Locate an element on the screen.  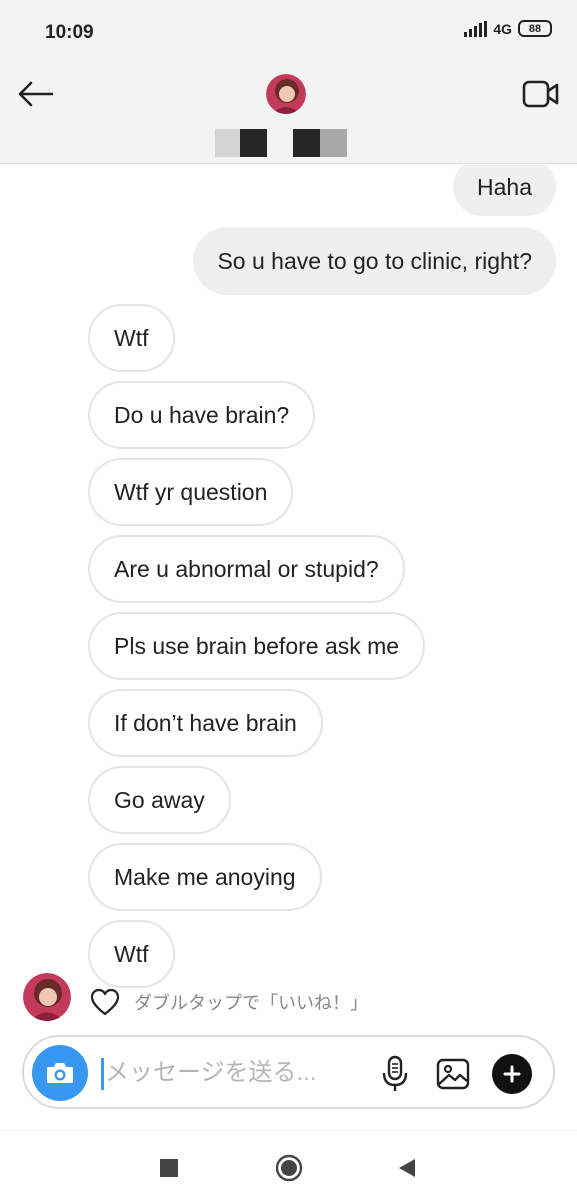
status-indicators: 4G 88 is located at coordinates (508, 28).